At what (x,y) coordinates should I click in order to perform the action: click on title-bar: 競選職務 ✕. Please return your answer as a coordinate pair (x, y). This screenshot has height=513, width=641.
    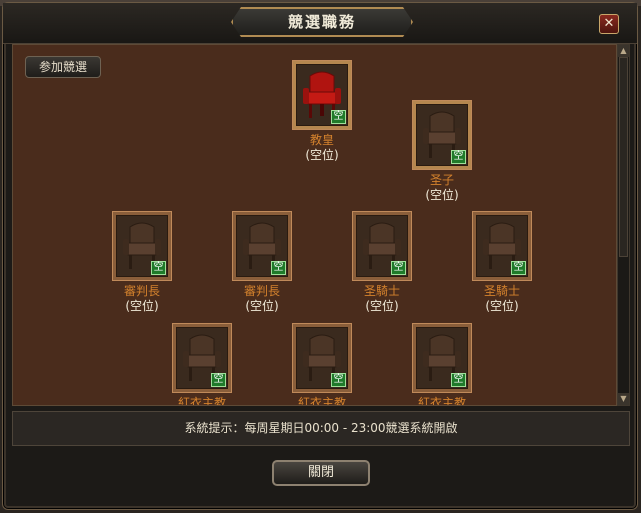
    Looking at the image, I should click on (320, 23).